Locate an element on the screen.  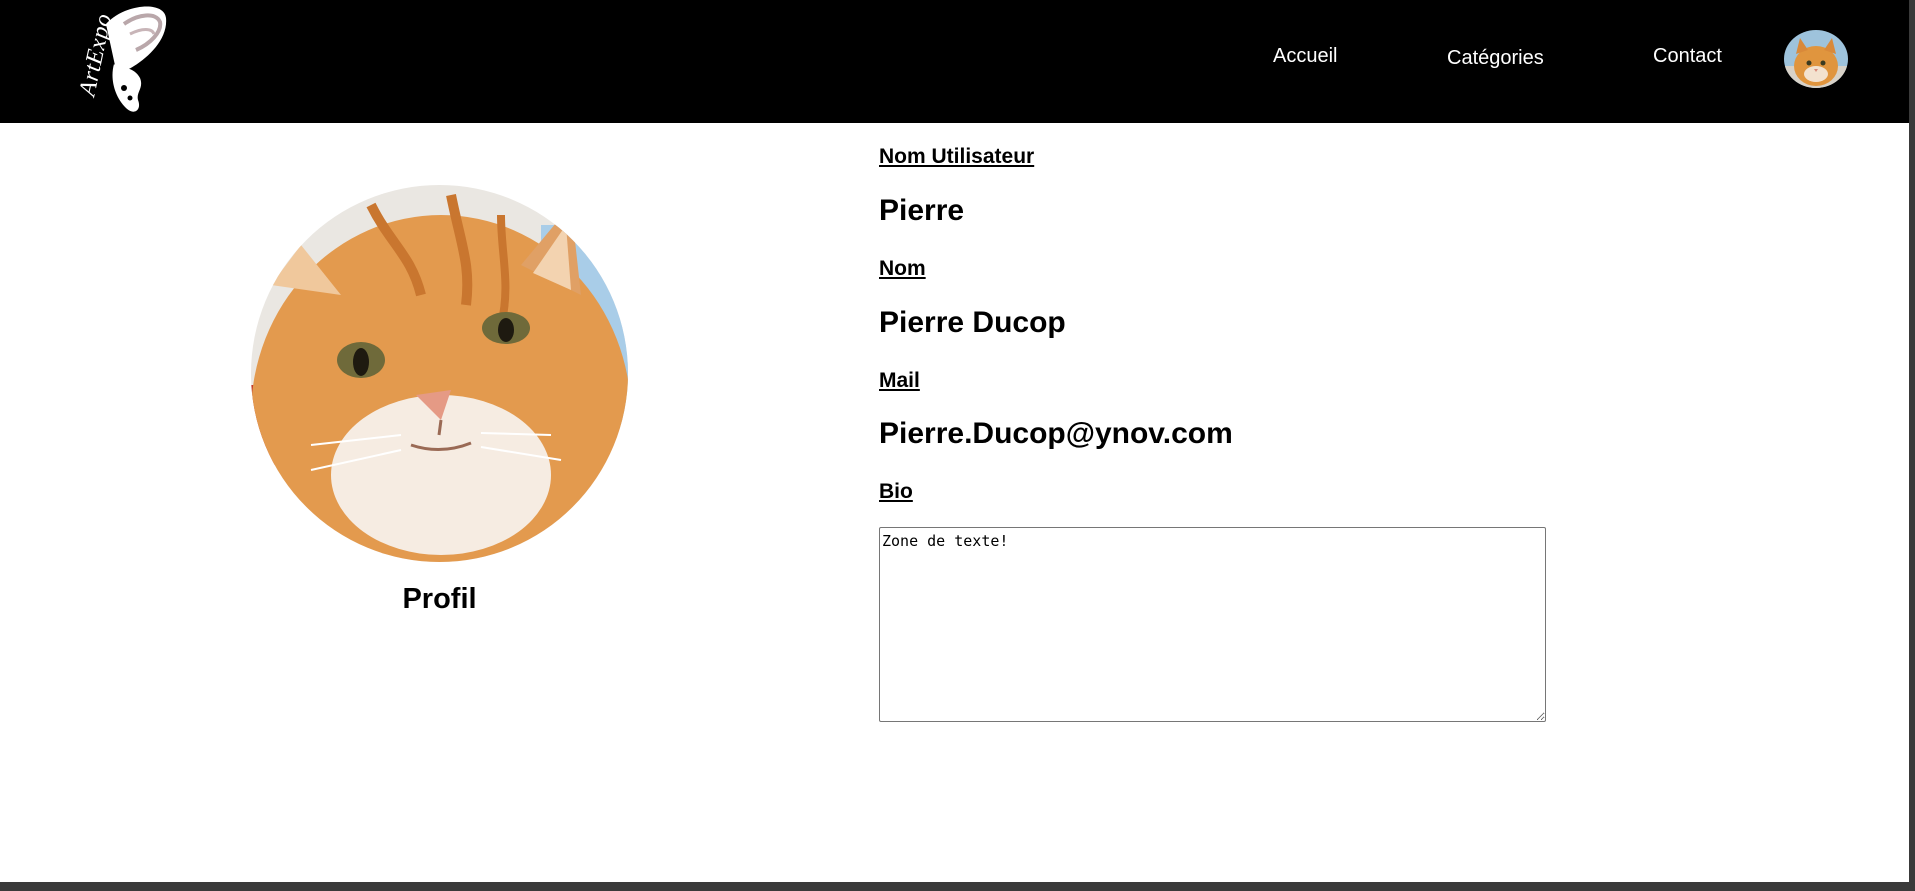
navbar: ArtExpo Accueil Catégories Contact is located at coordinates (954, 61).